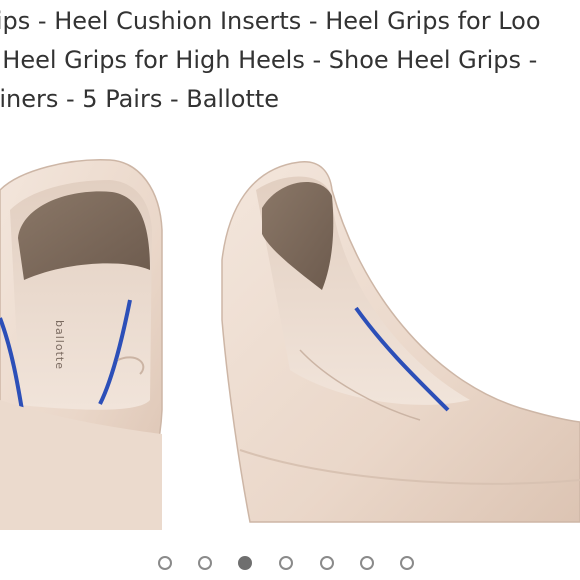 Image resolution: width=580 pixels, height=580 pixels. I want to click on insole-brand-text: ballotte, so click(59, 345).